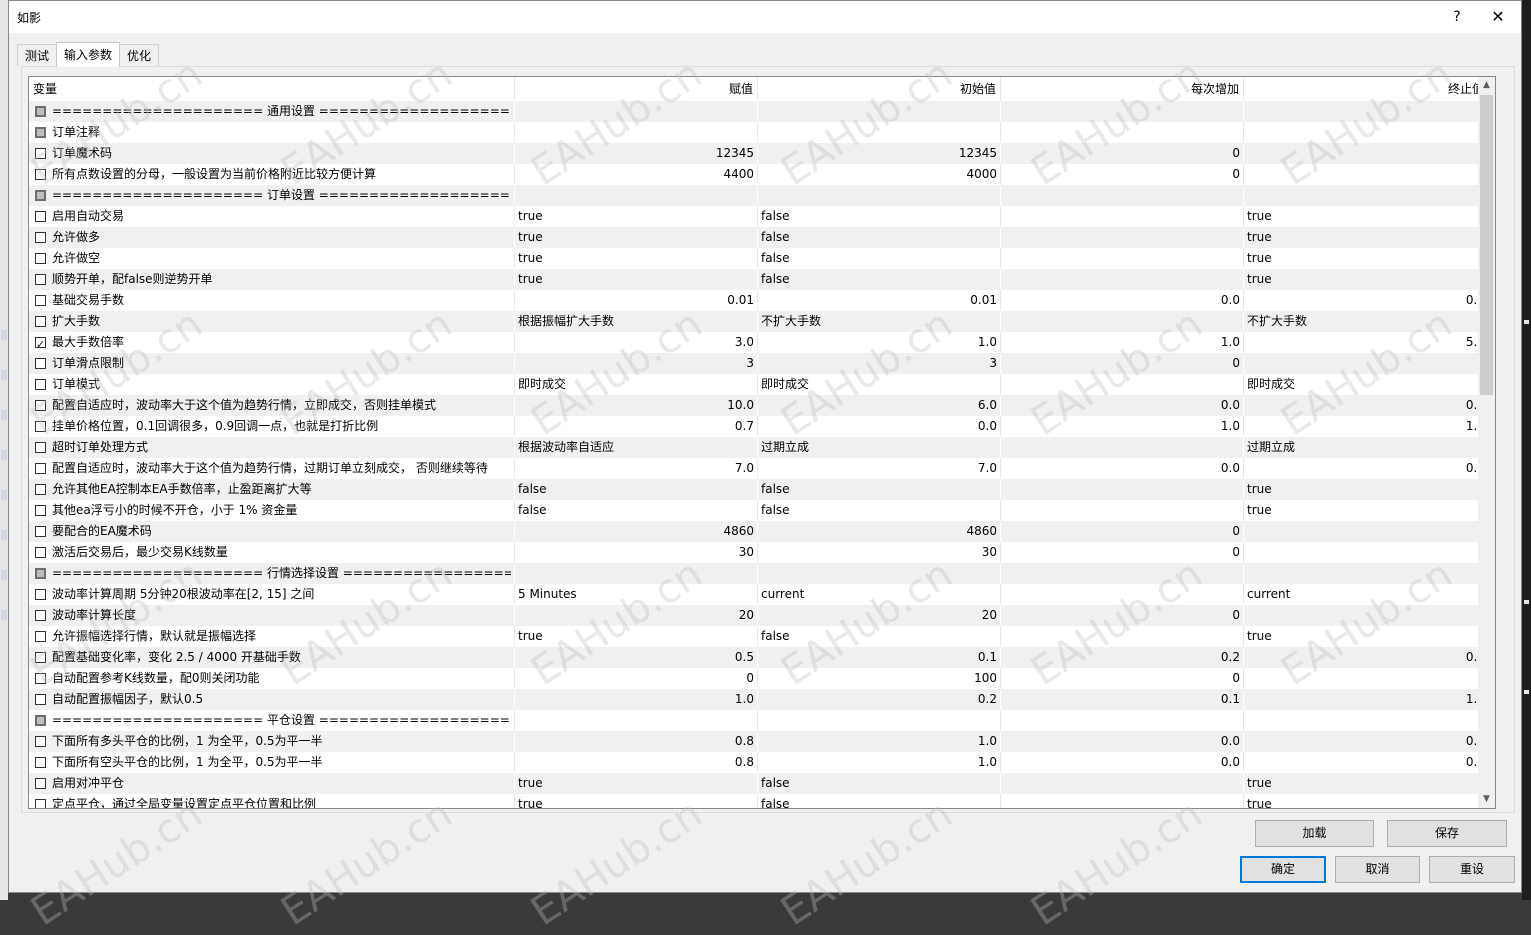  What do you see at coordinates (879, 468) in the screenshot?
I see `cell-start: 7.0` at bounding box center [879, 468].